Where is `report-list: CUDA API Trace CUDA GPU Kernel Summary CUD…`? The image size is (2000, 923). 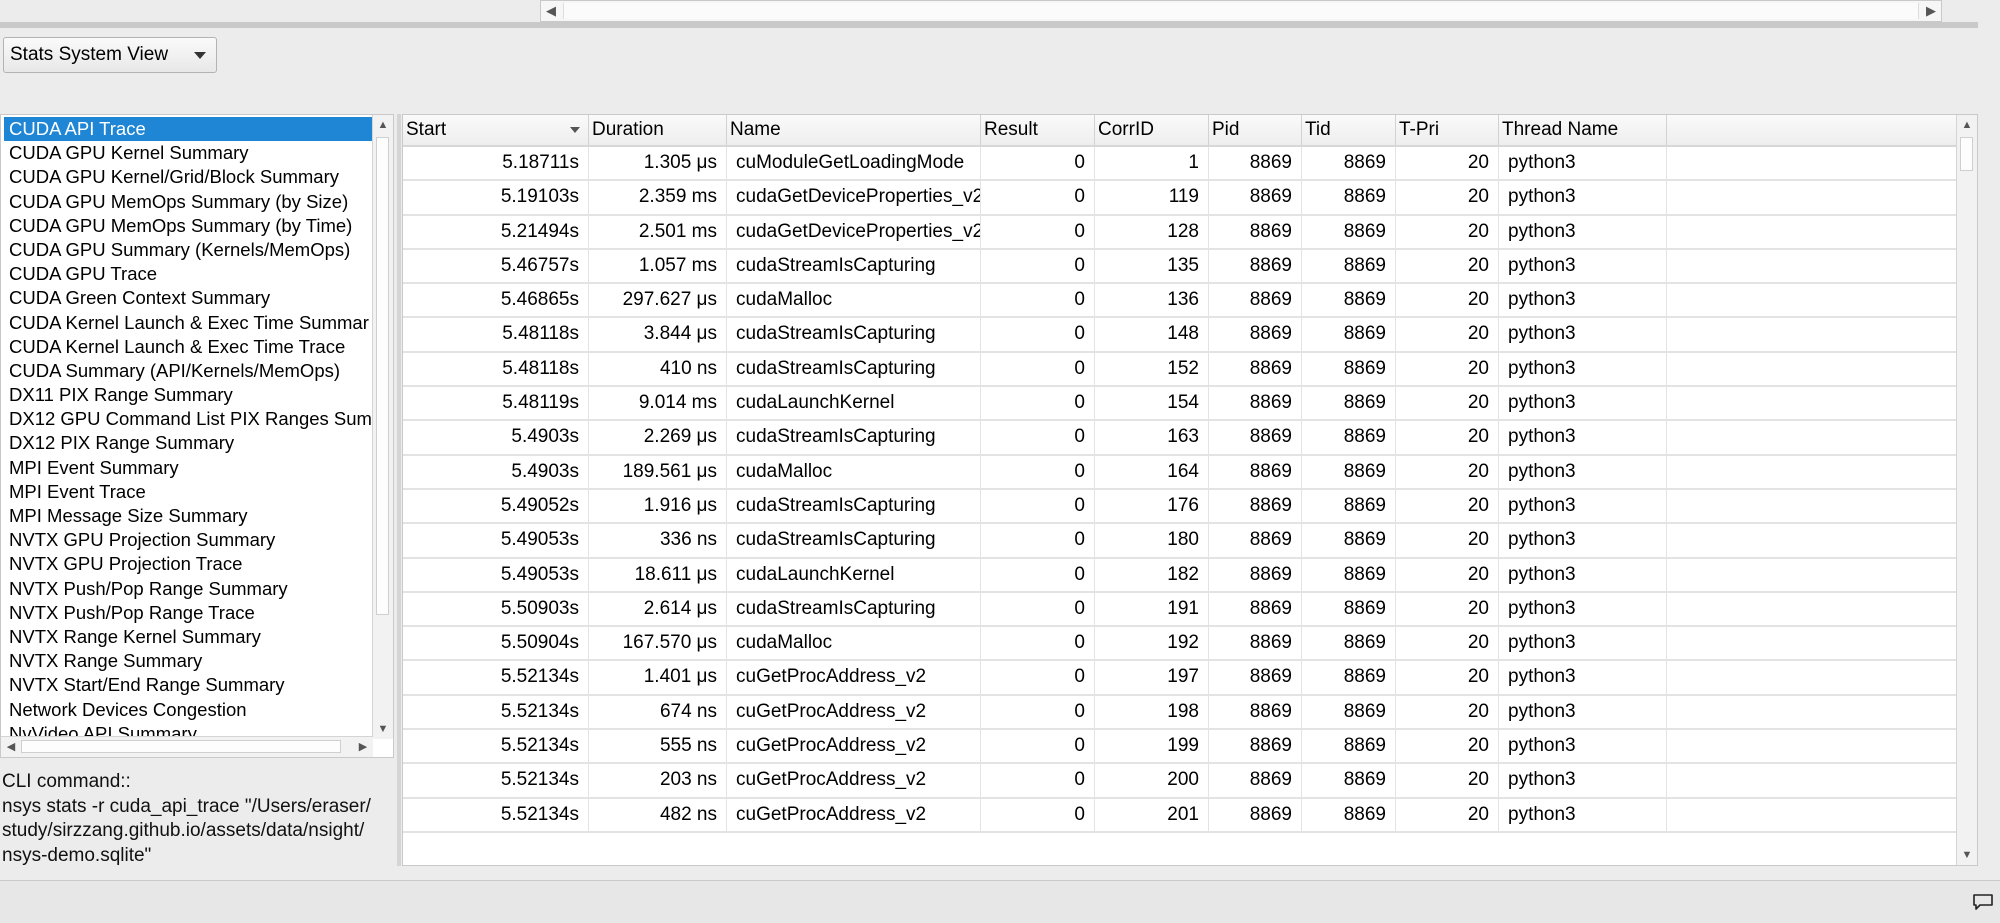 report-list: CUDA API Trace CUDA GPU Kernel Summary CUD… is located at coordinates (197, 436).